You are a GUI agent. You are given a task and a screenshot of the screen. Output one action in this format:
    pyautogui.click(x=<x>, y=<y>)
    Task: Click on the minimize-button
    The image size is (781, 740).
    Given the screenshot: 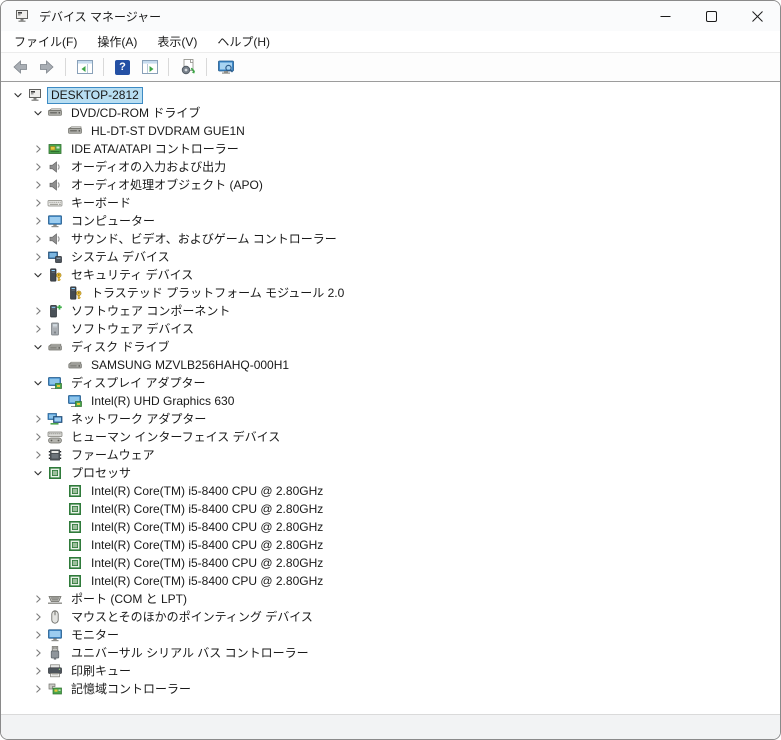 What is the action you would take?
    pyautogui.click(x=665, y=16)
    